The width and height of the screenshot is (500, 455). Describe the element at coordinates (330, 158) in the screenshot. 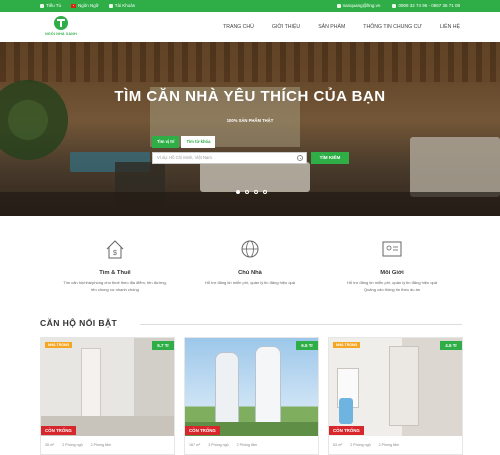

I see `search-button: TÌM KIẾM` at that location.